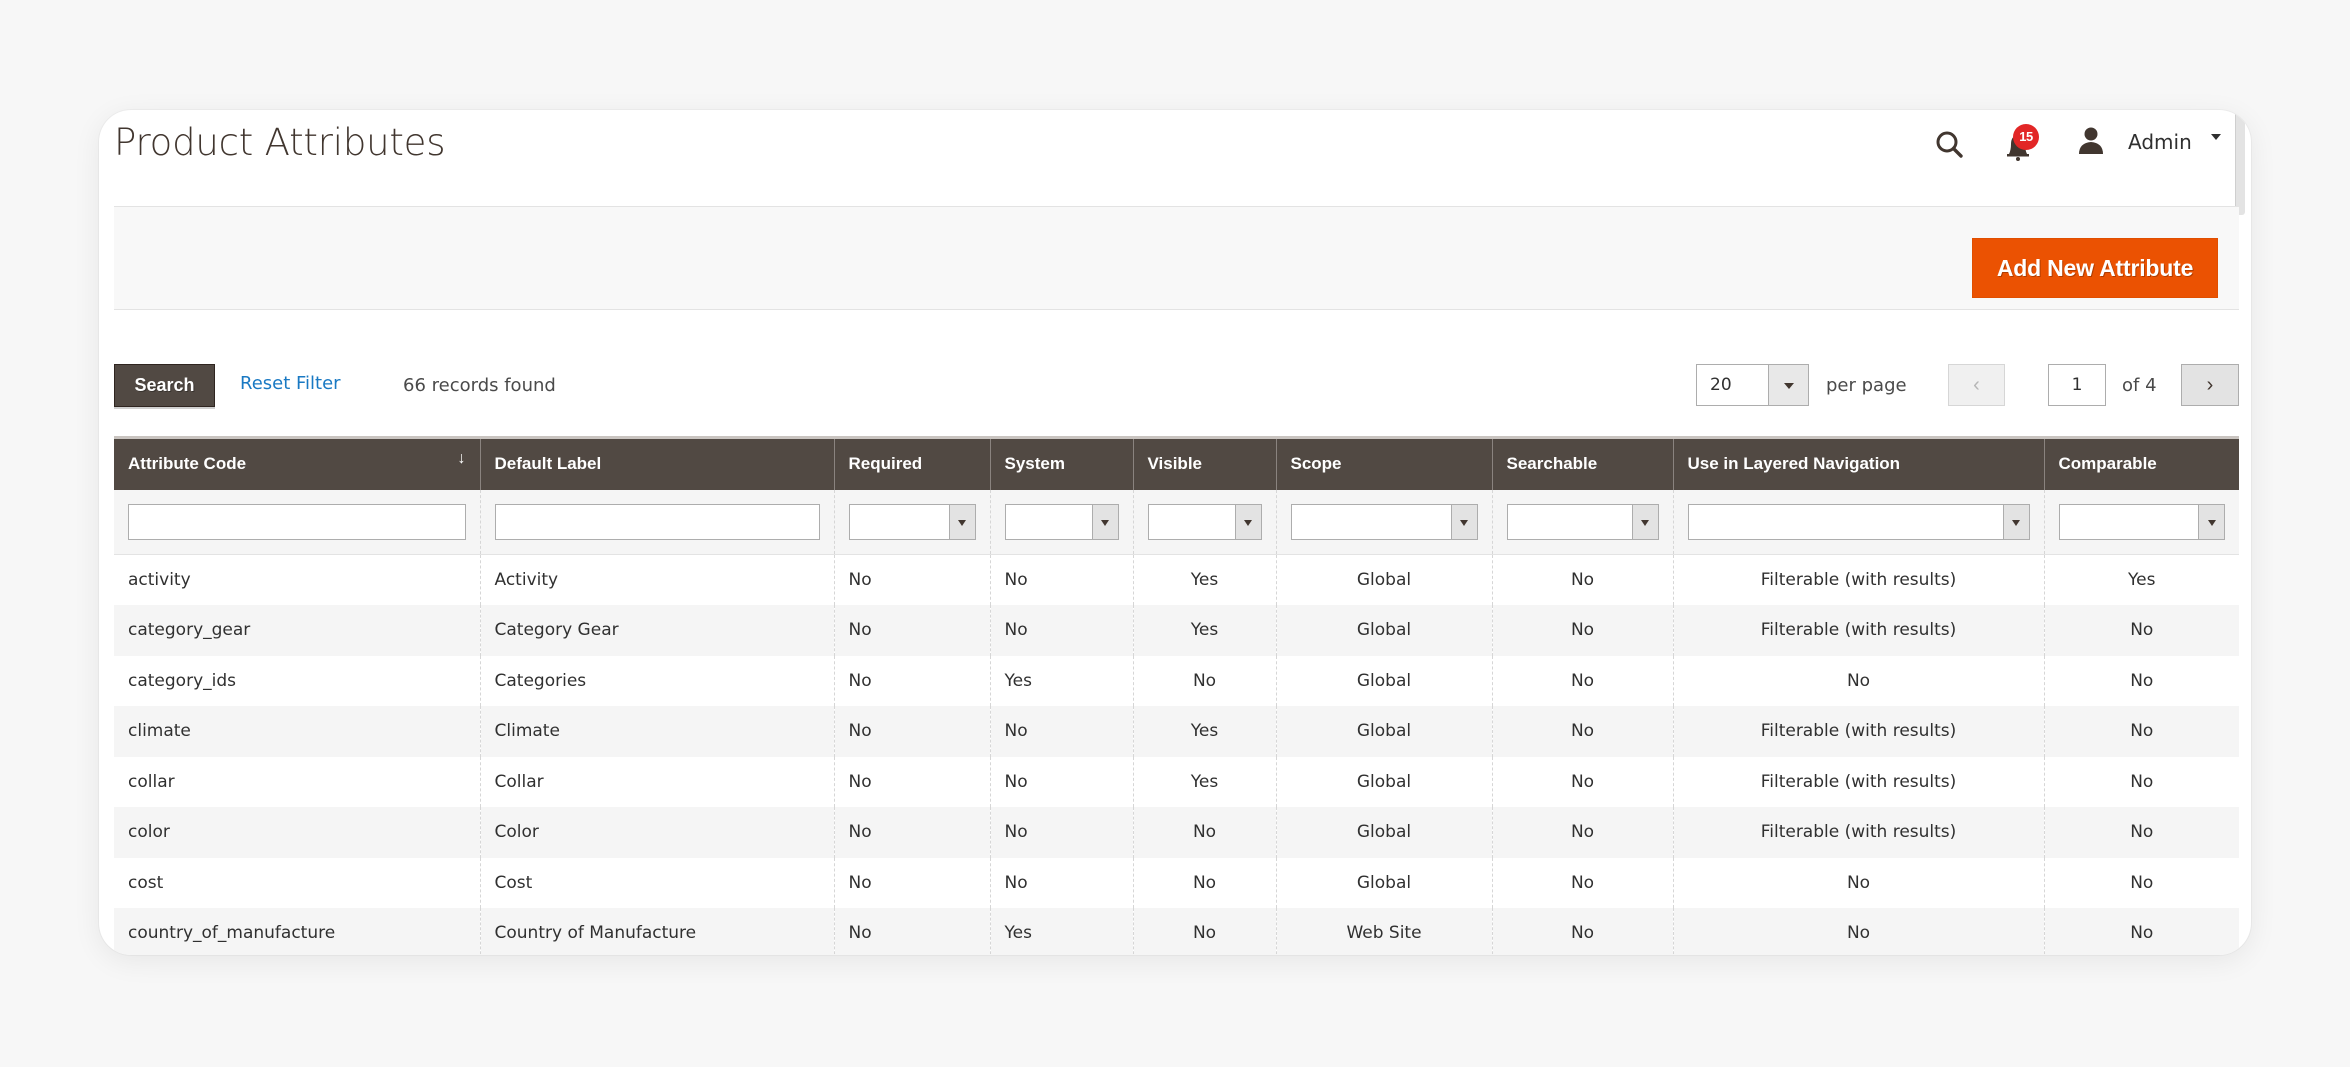 This screenshot has width=2350, height=1067. Describe the element at coordinates (1858, 882) in the screenshot. I see `cell-use-in-layered-navigation: No` at that location.